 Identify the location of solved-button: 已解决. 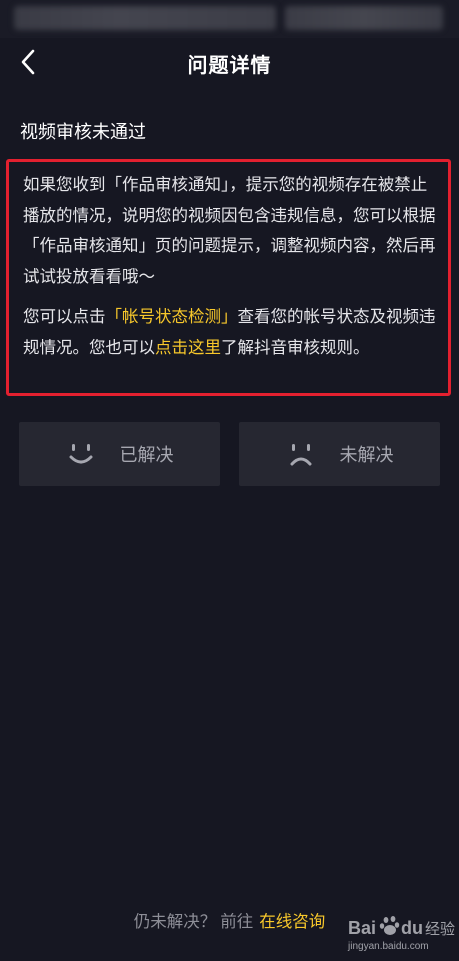
(119, 454).